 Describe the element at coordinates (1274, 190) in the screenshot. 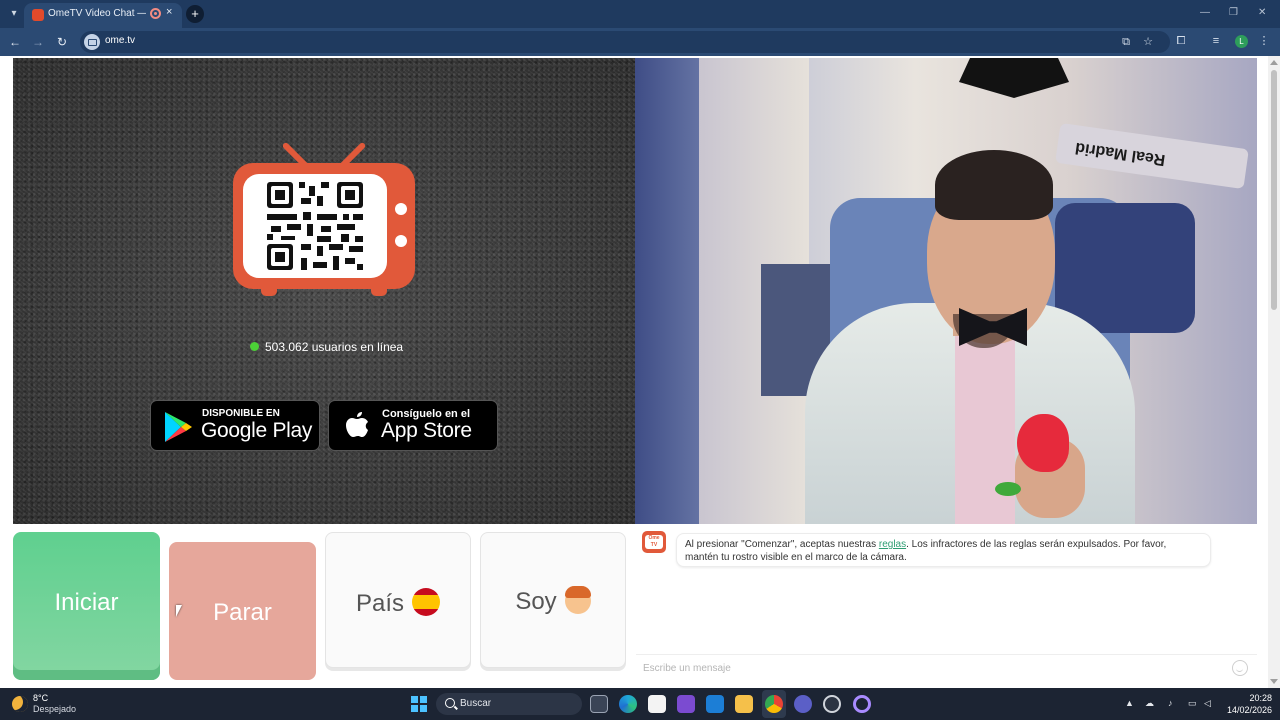

I see `scroll-thumb` at that location.